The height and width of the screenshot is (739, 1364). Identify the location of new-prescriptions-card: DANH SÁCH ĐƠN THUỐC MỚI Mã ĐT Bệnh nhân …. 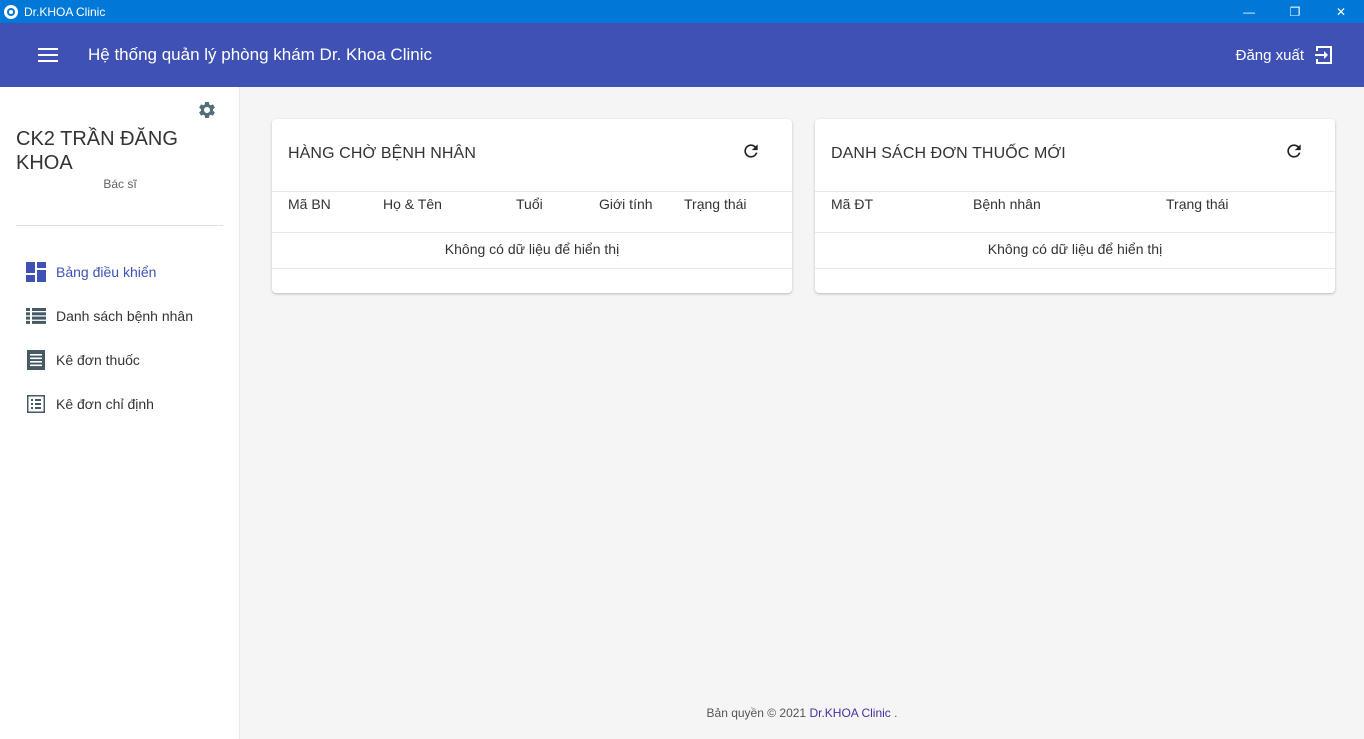
(1075, 206).